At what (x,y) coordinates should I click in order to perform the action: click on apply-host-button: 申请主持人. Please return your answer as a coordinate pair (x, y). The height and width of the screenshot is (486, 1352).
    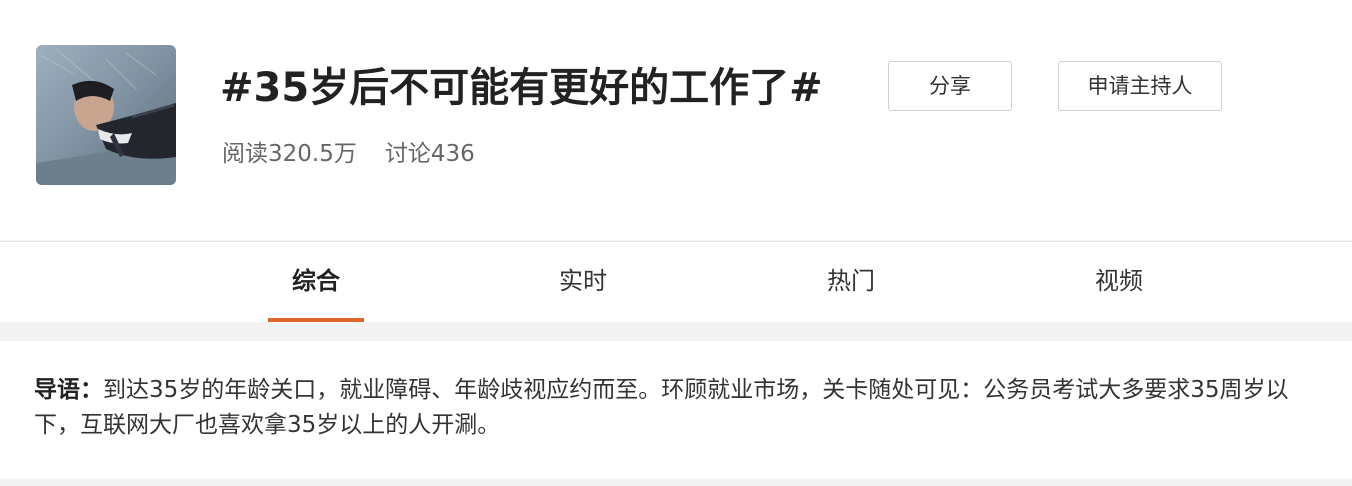
    Looking at the image, I should click on (1140, 86).